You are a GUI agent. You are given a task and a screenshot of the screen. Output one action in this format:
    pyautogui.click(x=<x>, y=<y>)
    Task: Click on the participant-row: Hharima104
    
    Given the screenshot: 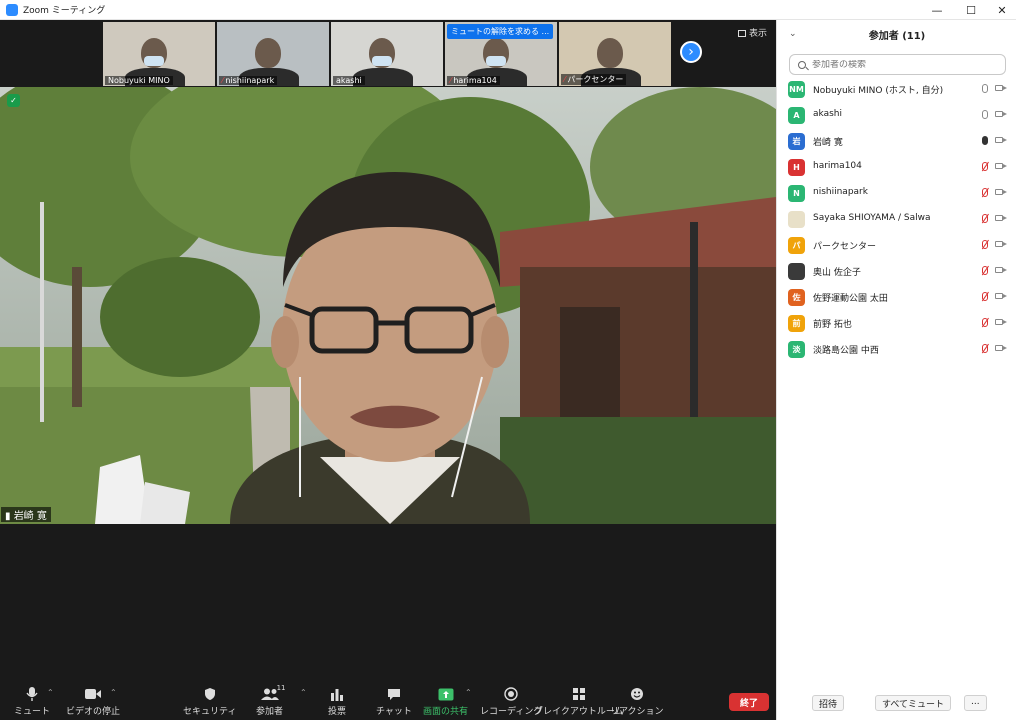 What is the action you would take?
    pyautogui.click(x=896, y=167)
    